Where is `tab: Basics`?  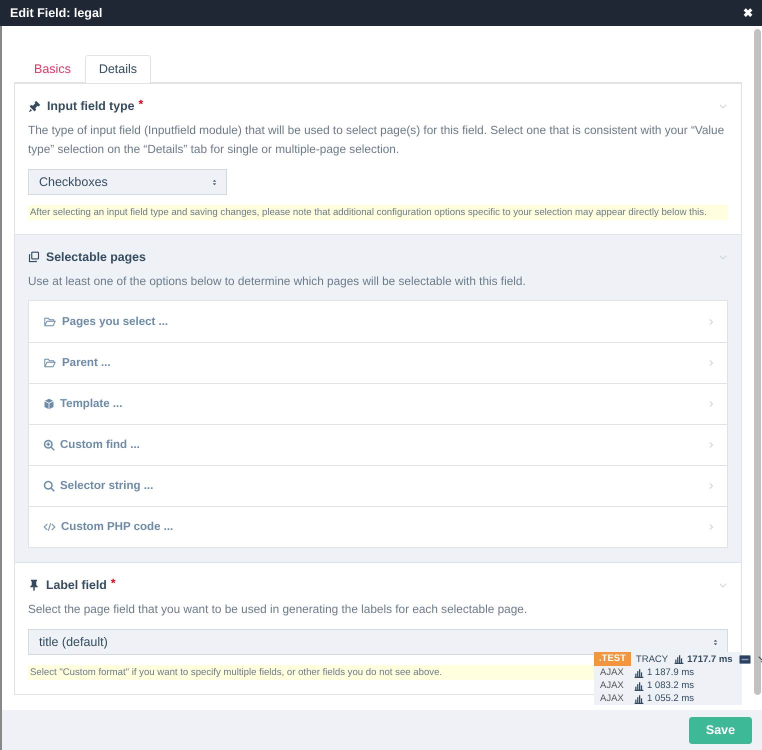 tab: Basics is located at coordinates (52, 69).